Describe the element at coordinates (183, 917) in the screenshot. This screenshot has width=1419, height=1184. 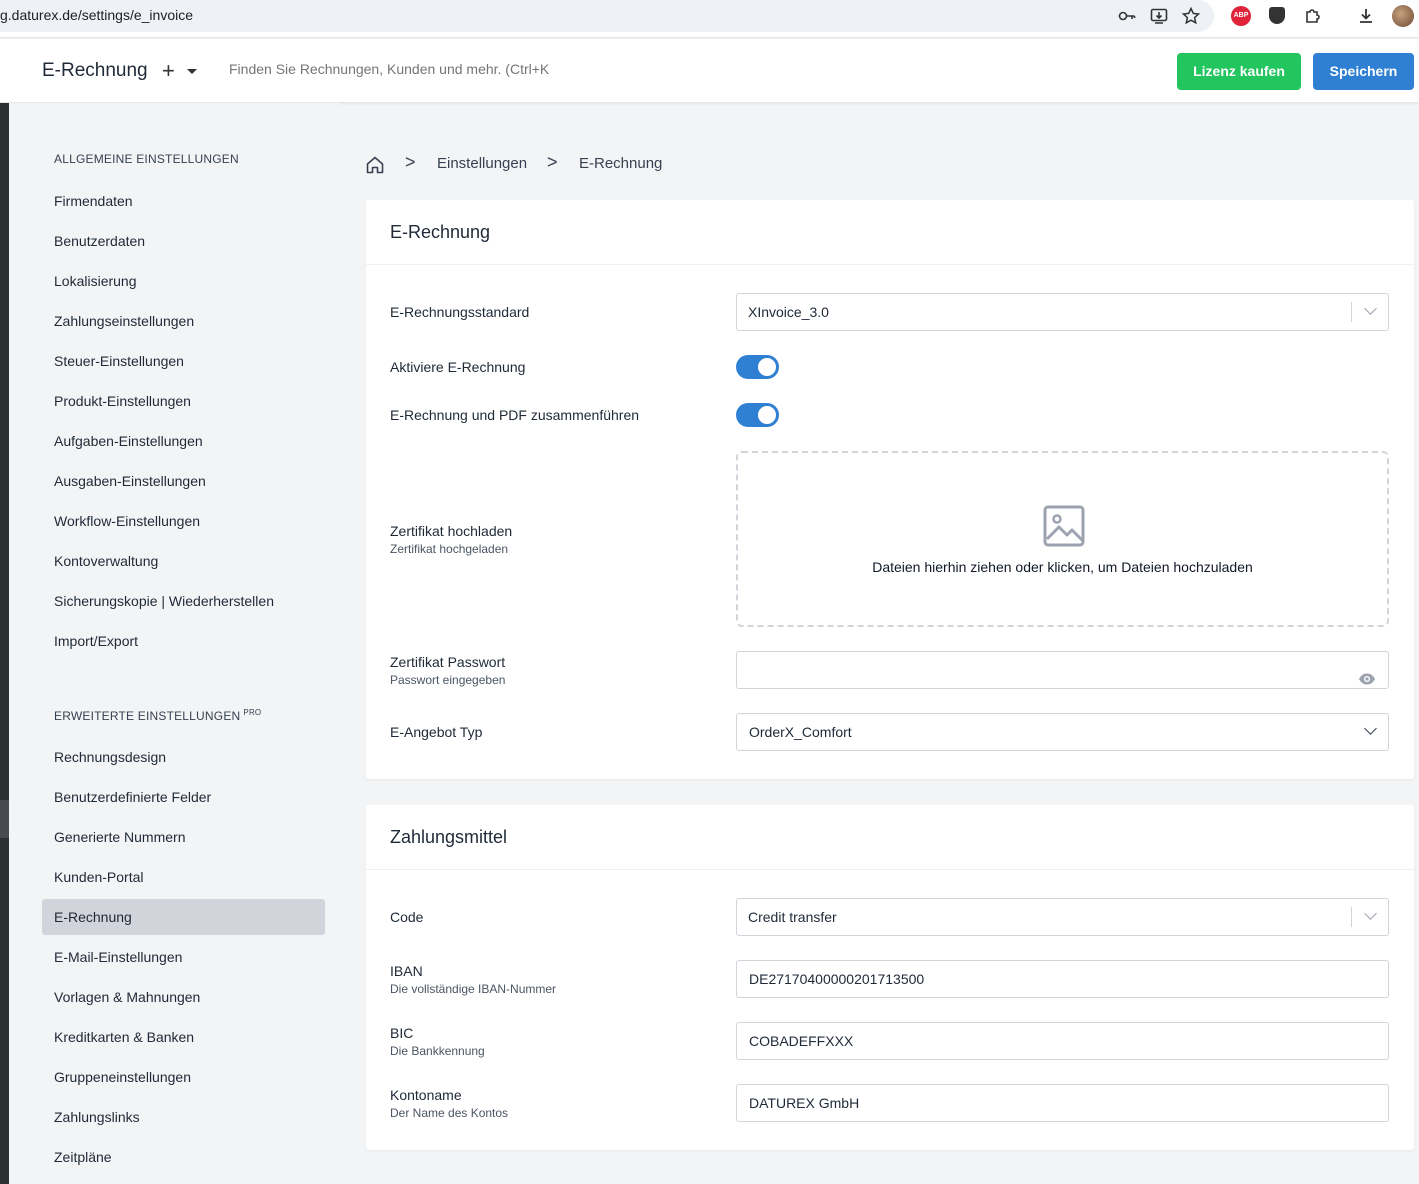
I see `sidebar-item-e-invoice: E-Rechnung` at that location.